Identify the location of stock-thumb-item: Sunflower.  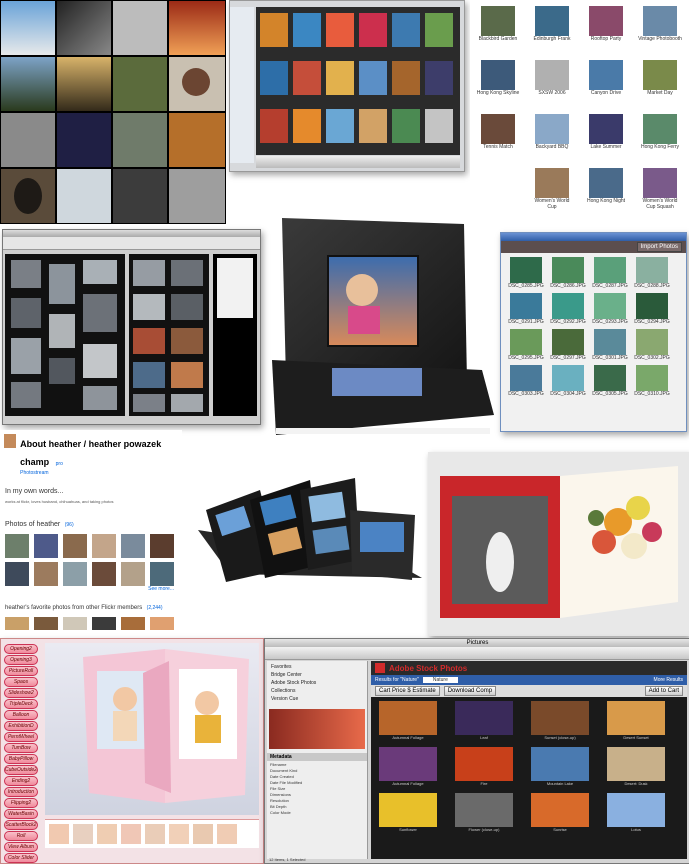
(408, 813).